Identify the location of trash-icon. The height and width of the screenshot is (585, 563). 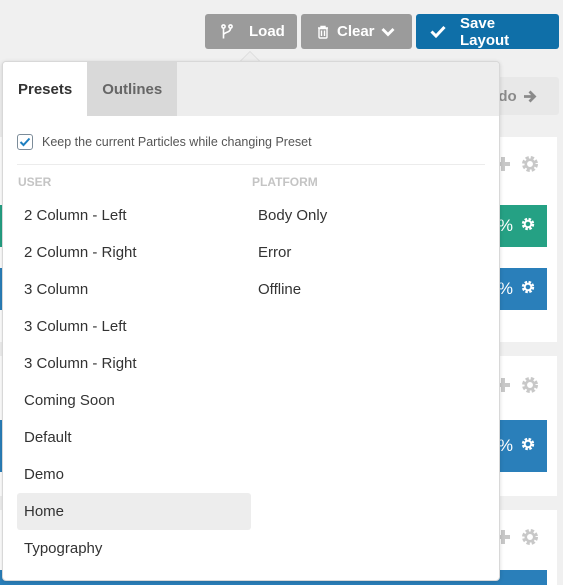
(323, 32).